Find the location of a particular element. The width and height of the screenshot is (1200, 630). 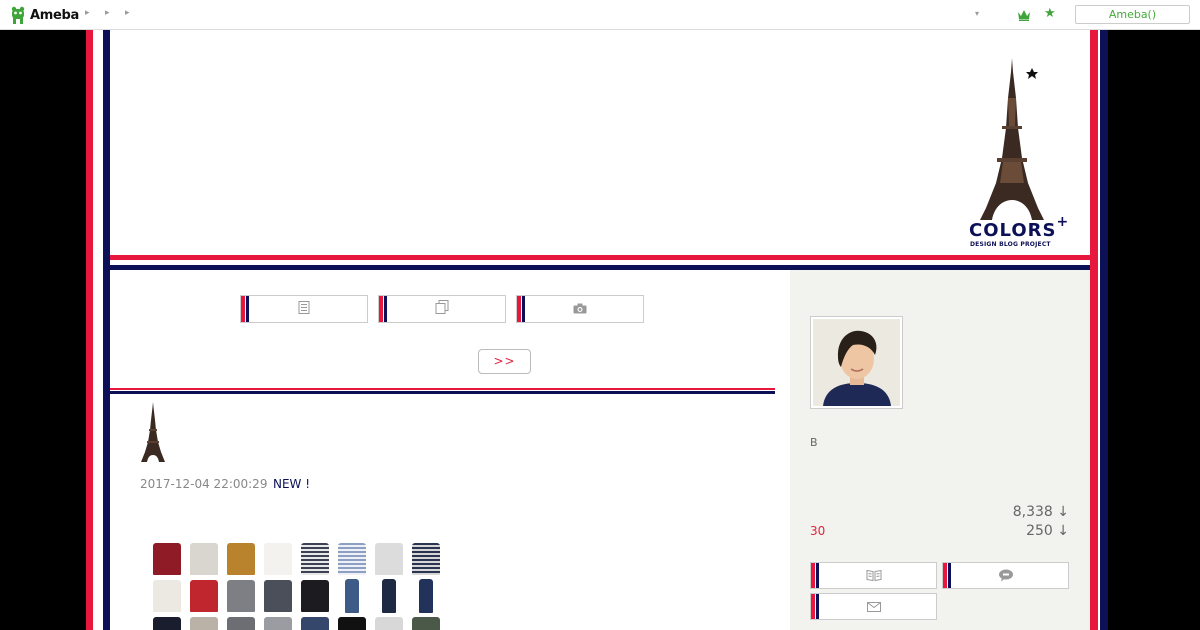

new-badge: NEW ! is located at coordinates (292, 484).